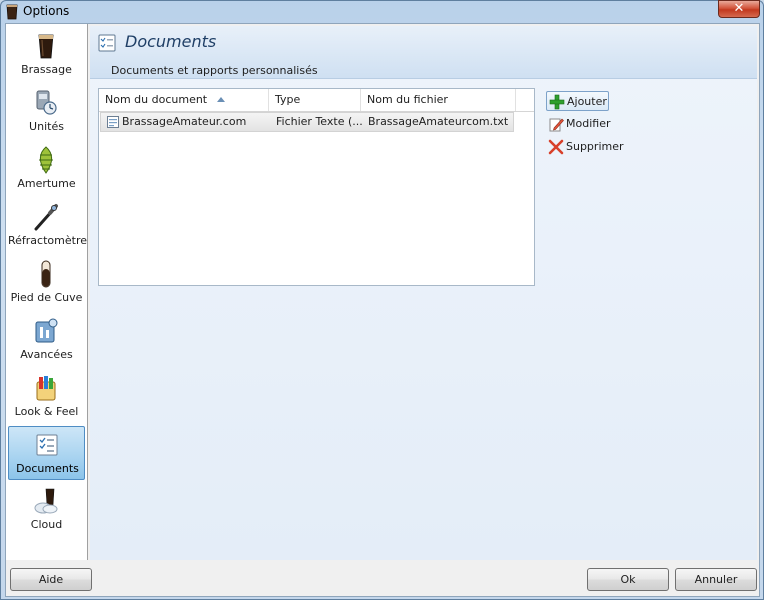 Image resolution: width=764 pixels, height=600 pixels. What do you see at coordinates (588, 123) in the screenshot?
I see `edit-button-label: Modifier` at bounding box center [588, 123].